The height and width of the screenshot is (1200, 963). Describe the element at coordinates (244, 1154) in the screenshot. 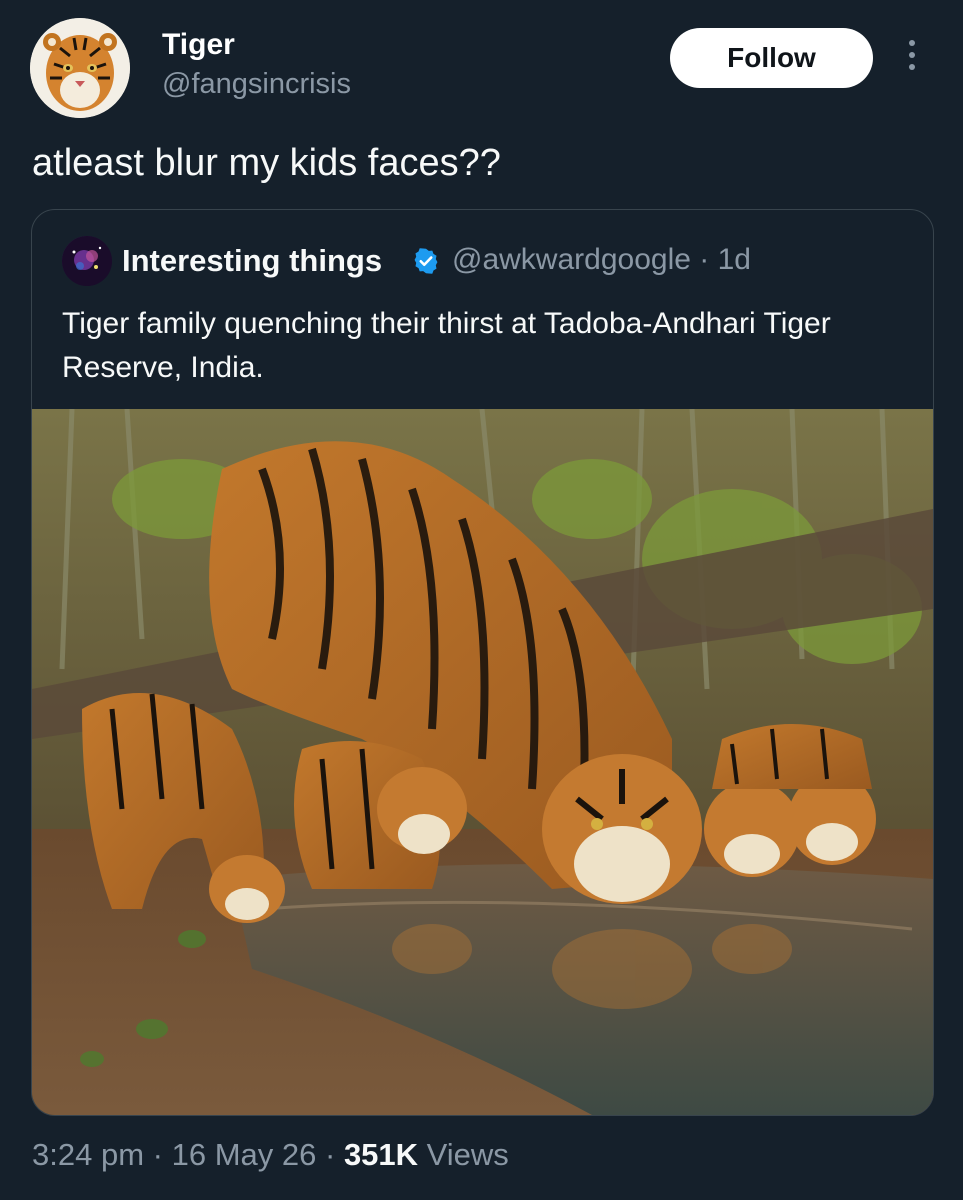

I see `tweet-date: 16 May 26` at that location.